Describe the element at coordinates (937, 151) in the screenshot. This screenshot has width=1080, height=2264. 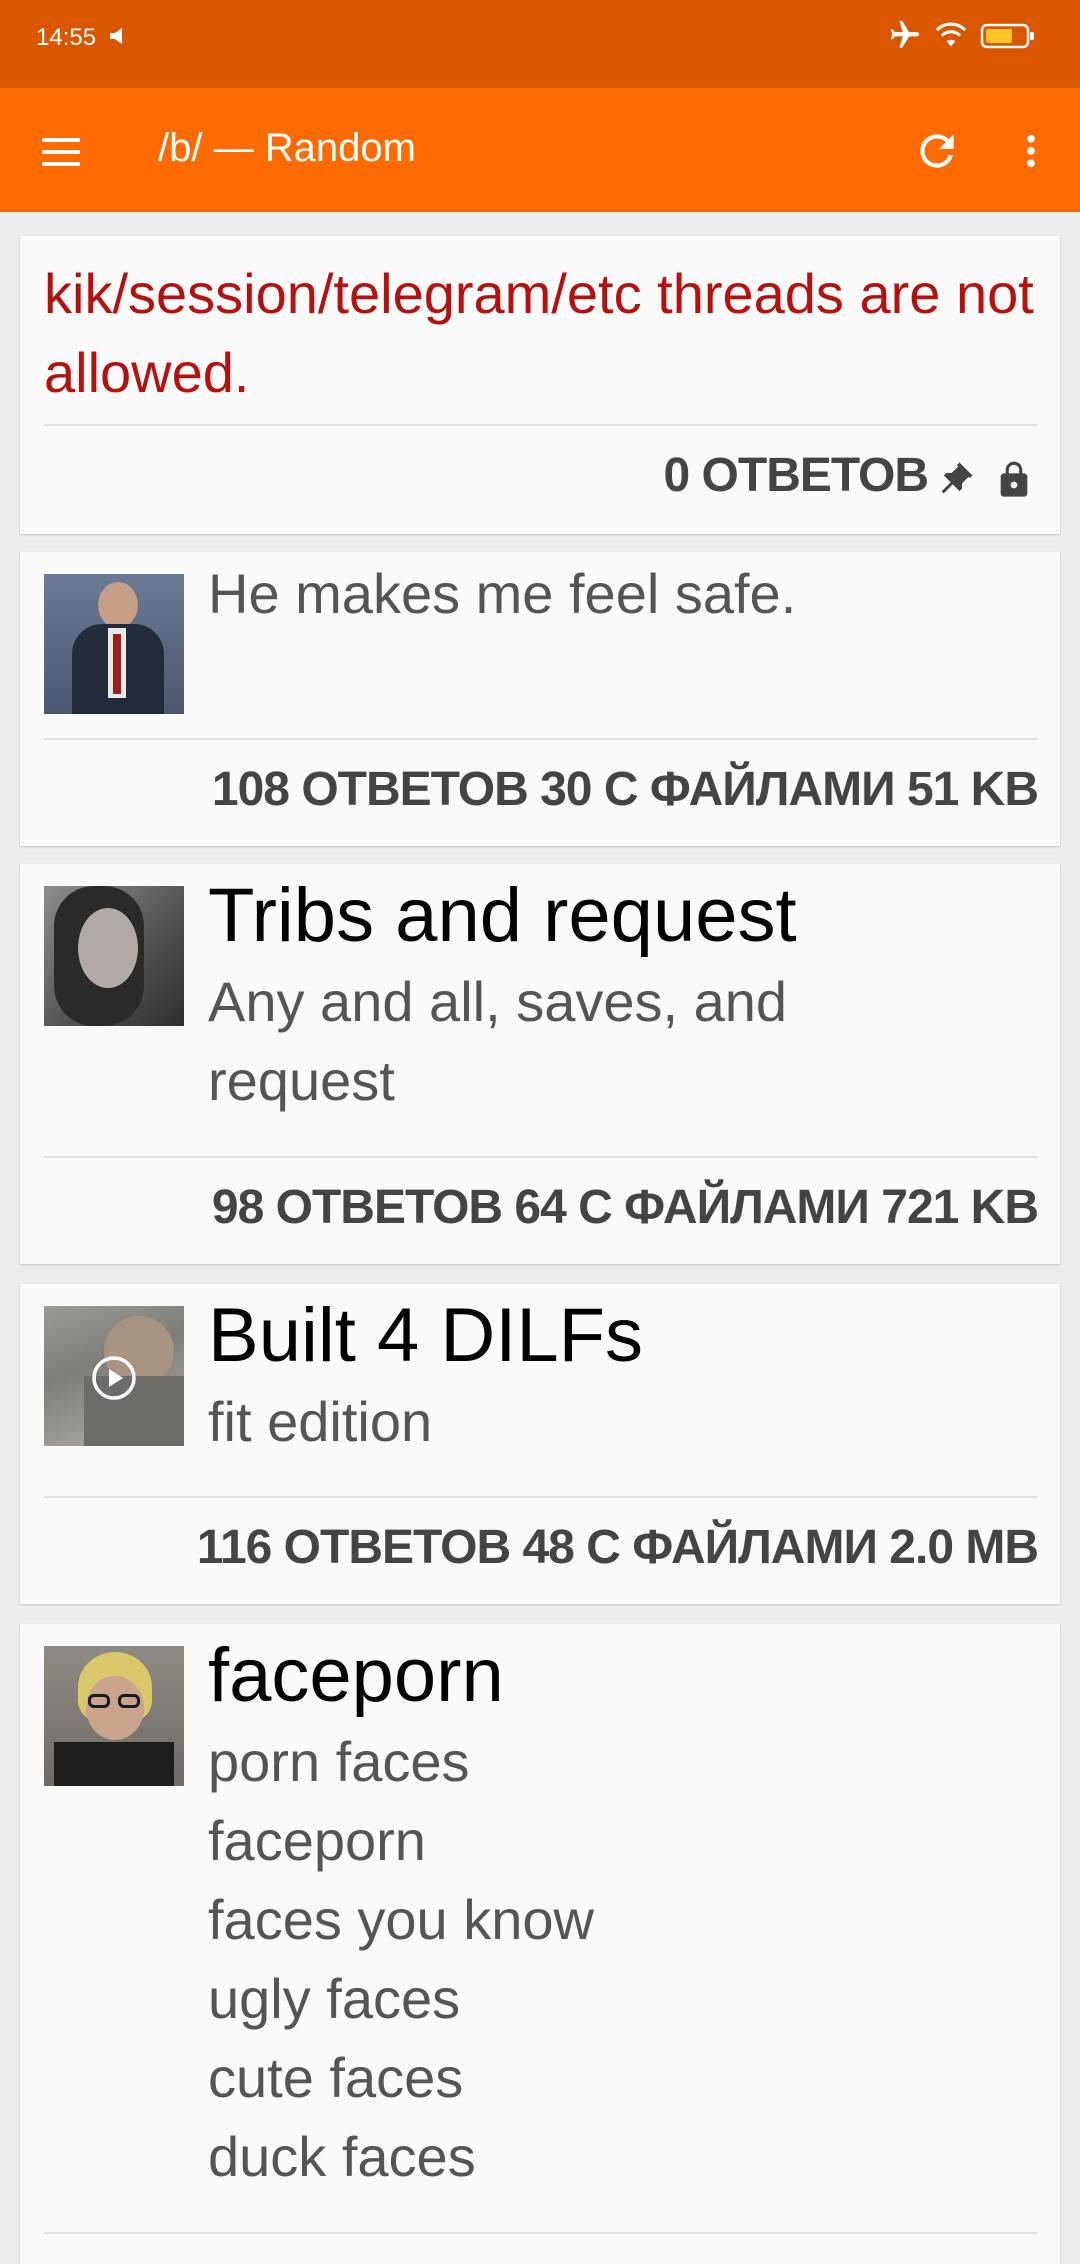
I see `refresh-icon` at that location.